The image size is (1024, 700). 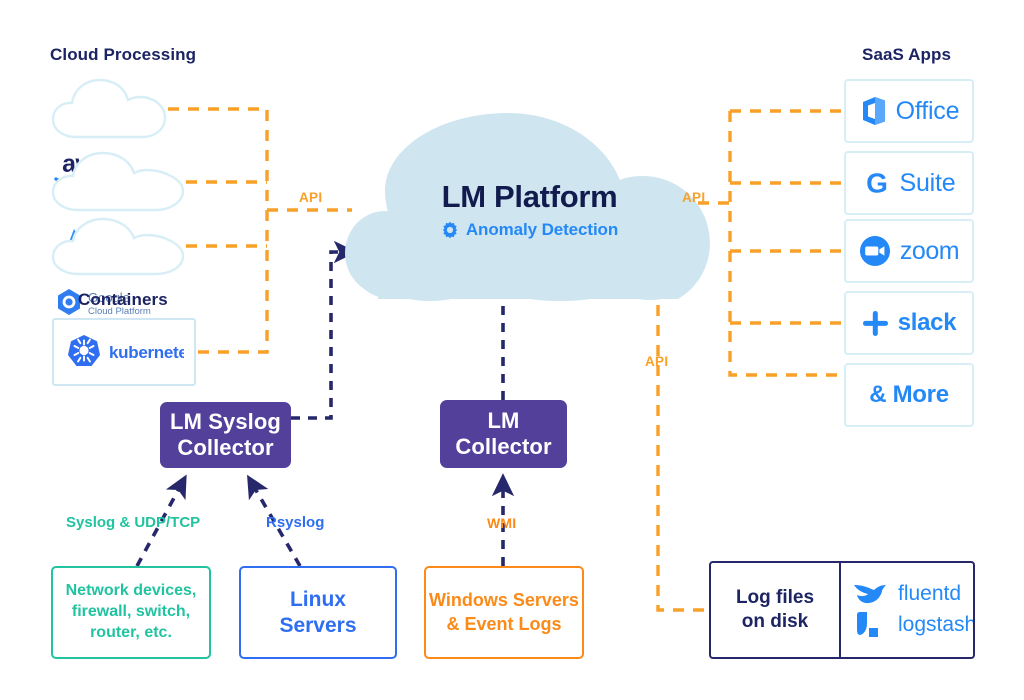 What do you see at coordinates (317, 599) in the screenshot?
I see `source-line-1: Linux` at bounding box center [317, 599].